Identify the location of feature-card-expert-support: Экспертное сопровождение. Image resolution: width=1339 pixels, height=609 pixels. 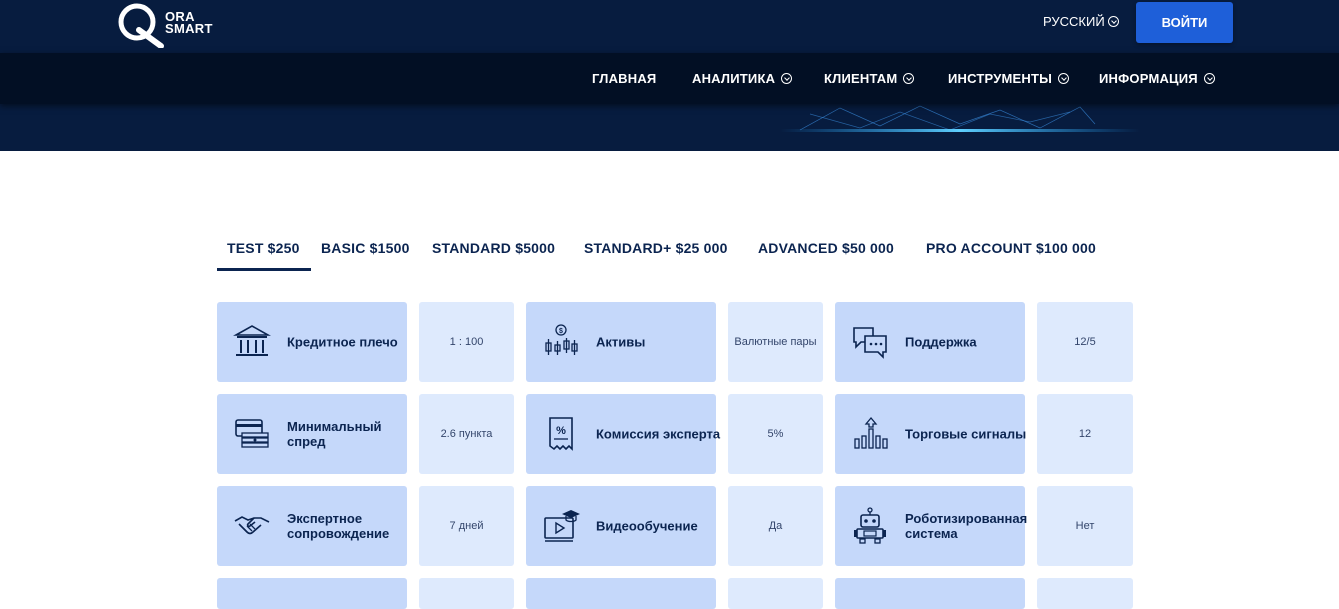
(312, 526).